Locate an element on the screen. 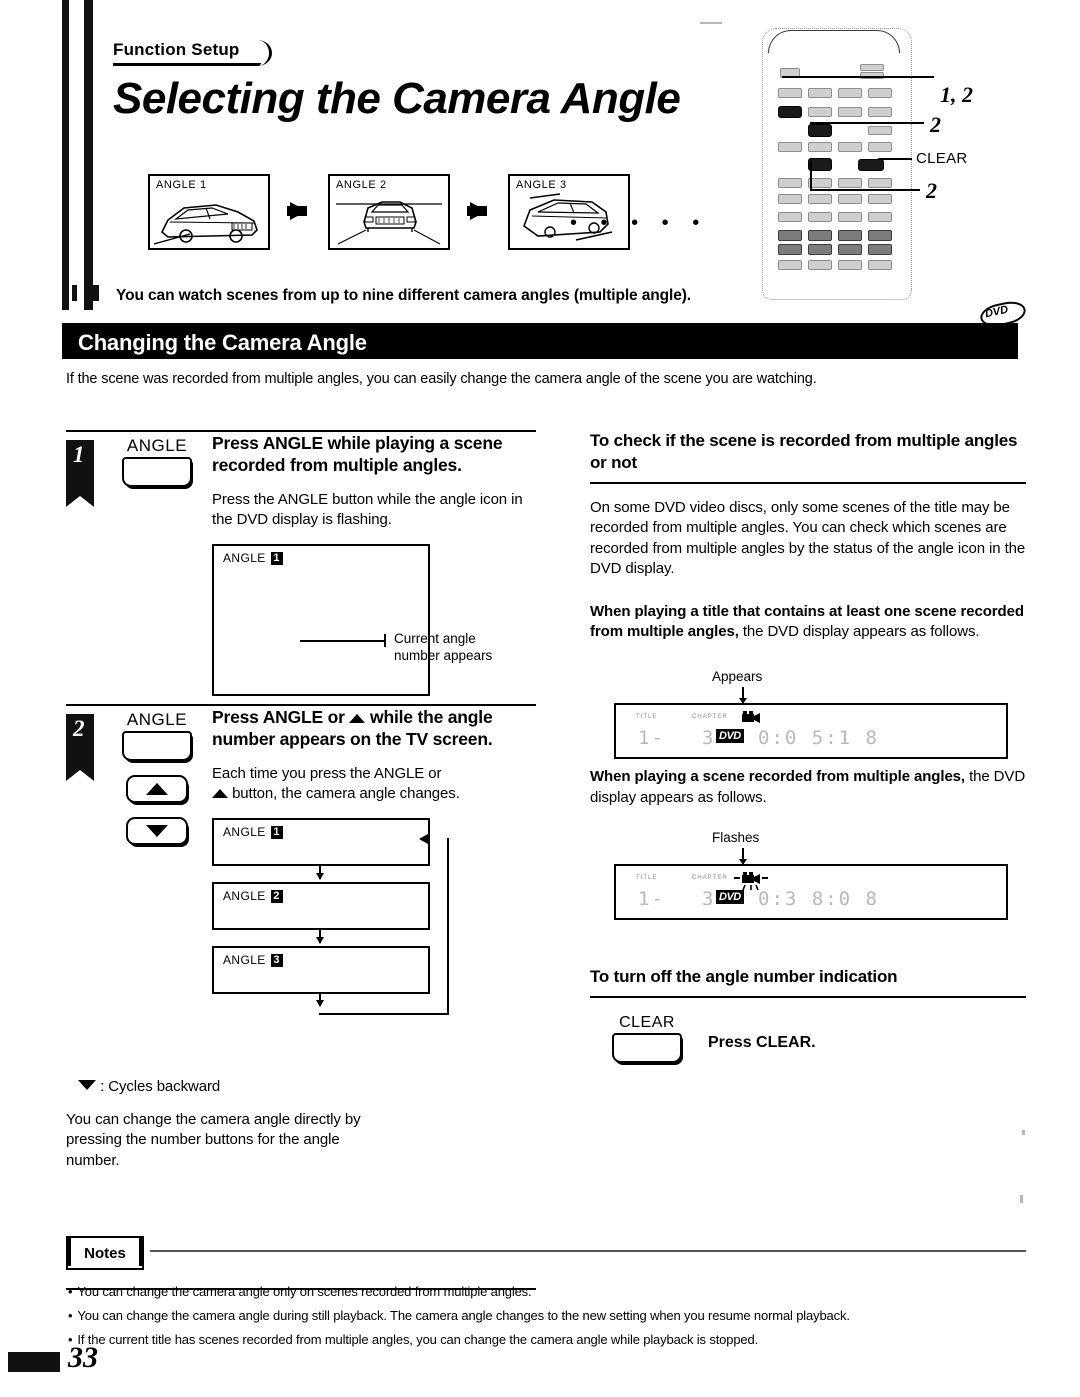 This screenshot has height=1397, width=1080. clear-key-icon is located at coordinates (647, 1047).